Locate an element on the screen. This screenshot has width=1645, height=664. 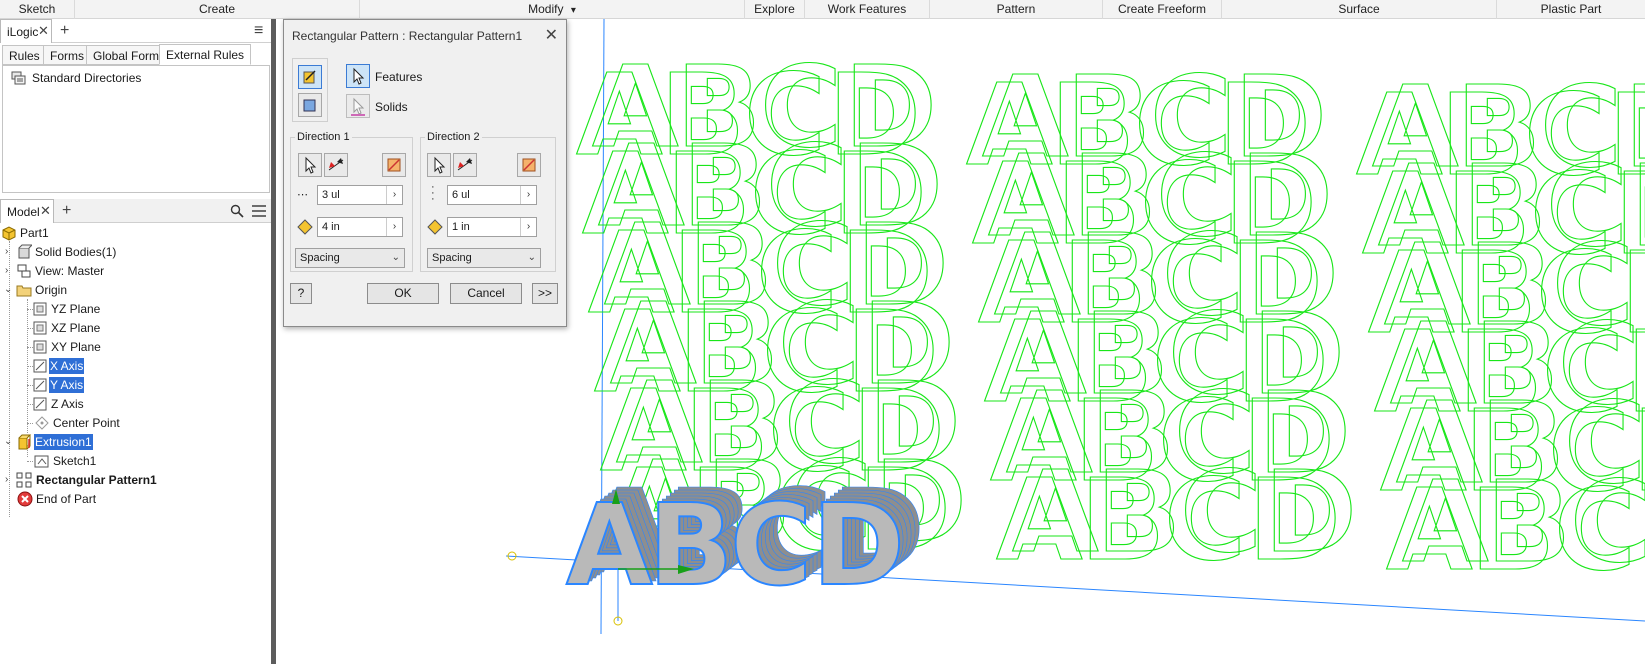
direction1-method-value: Spacing is located at coordinates (320, 258).